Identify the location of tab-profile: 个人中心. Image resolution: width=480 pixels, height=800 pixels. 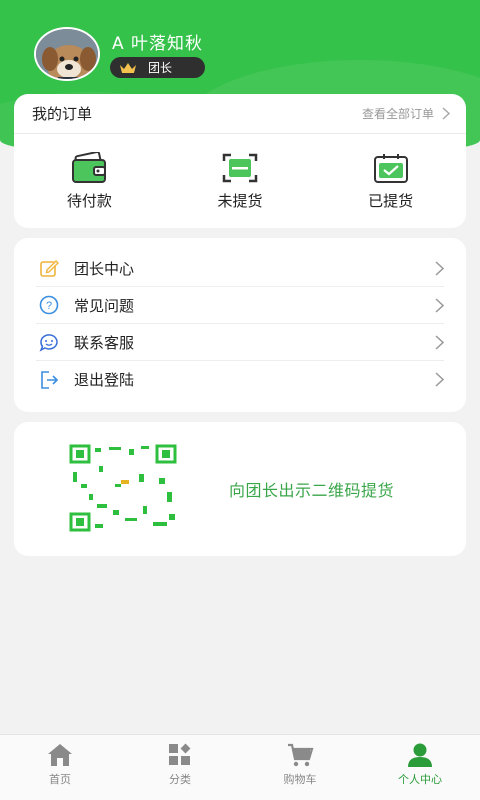
(420, 767).